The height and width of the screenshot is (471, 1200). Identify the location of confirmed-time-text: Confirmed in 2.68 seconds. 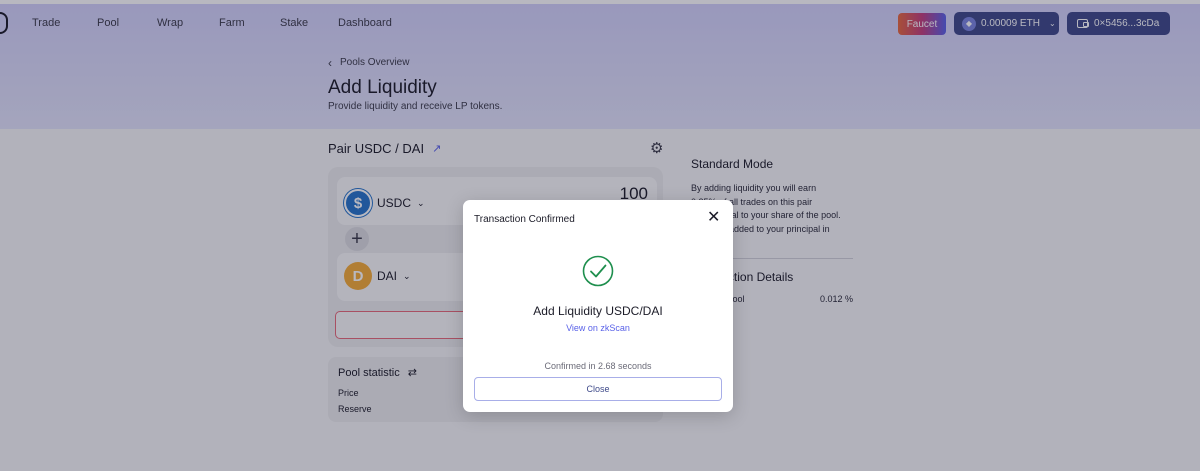
(598, 366).